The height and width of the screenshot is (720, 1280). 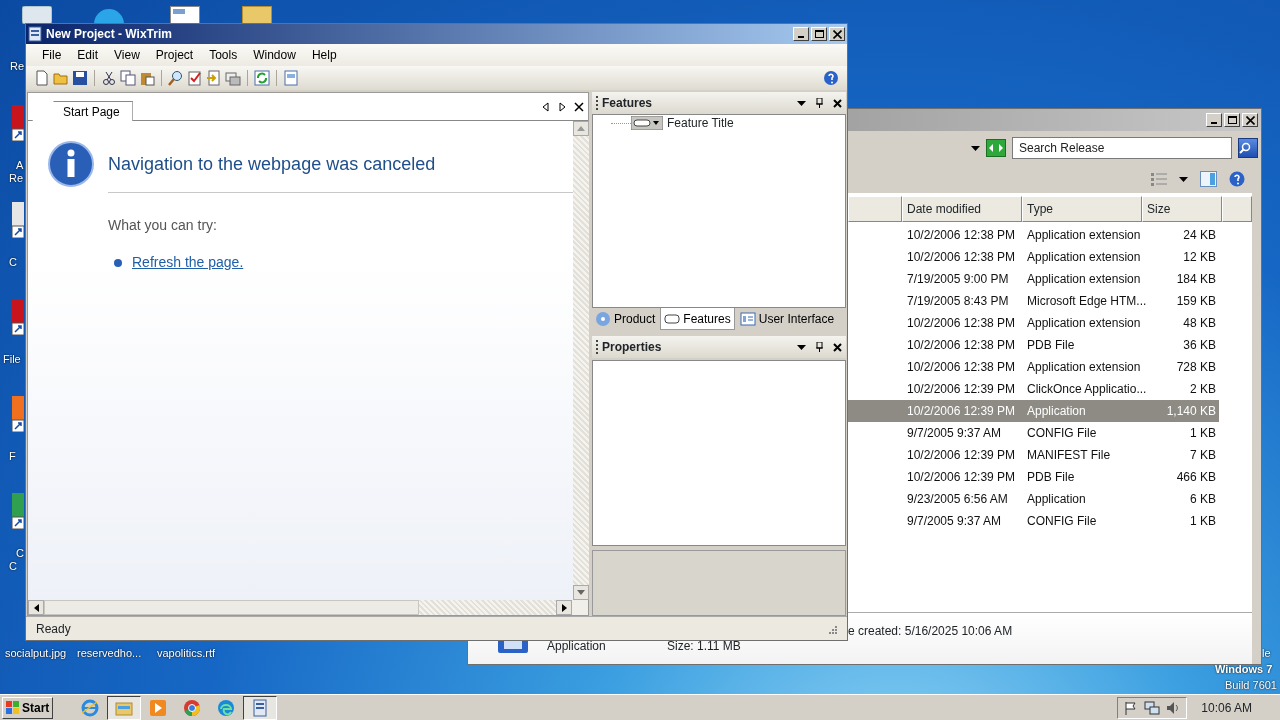 I want to click on preview-pane-icon, so click(x=1208, y=179).